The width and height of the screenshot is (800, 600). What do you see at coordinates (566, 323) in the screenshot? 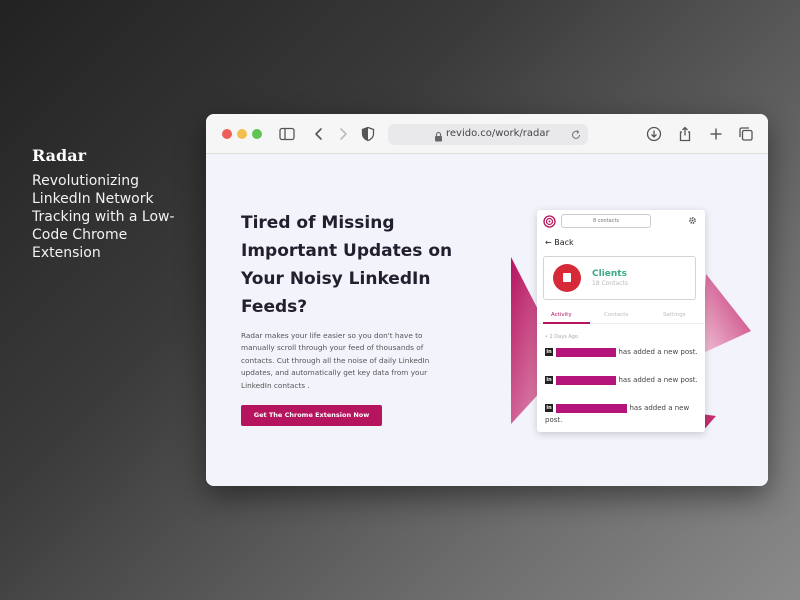
I see `active-tab-indicator` at bounding box center [566, 323].